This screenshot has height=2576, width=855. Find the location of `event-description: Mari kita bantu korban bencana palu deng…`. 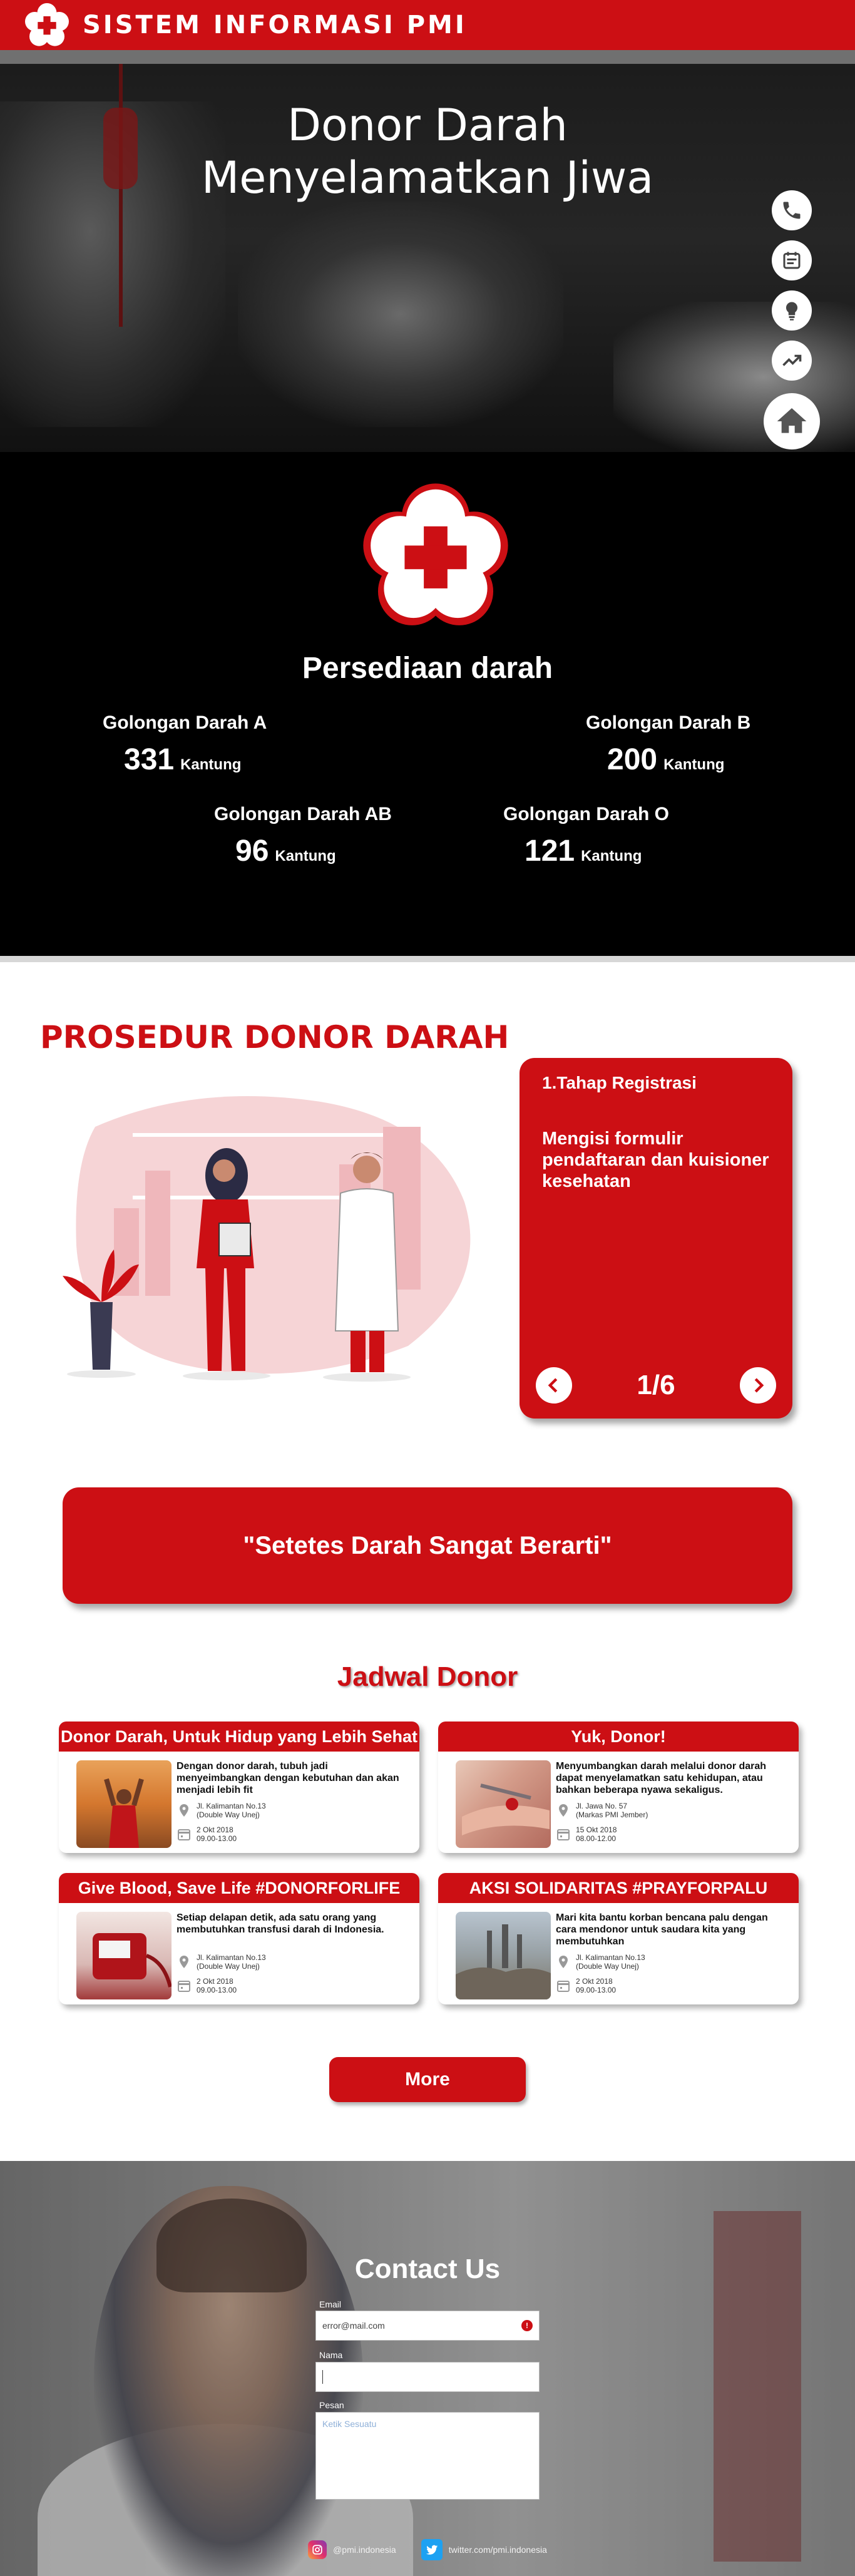

event-description: Mari kita bantu korban bencana palu deng… is located at coordinates (662, 1929).